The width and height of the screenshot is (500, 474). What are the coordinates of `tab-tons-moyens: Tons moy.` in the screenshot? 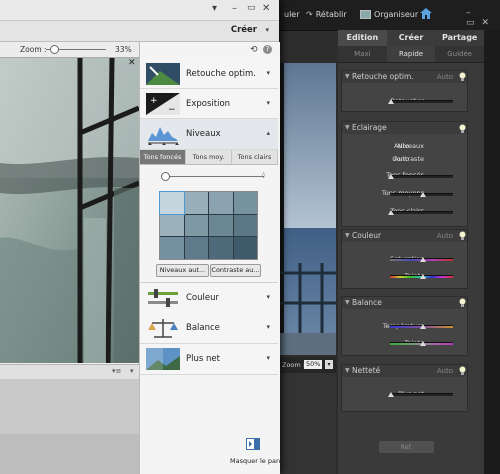 It's located at (209, 157).